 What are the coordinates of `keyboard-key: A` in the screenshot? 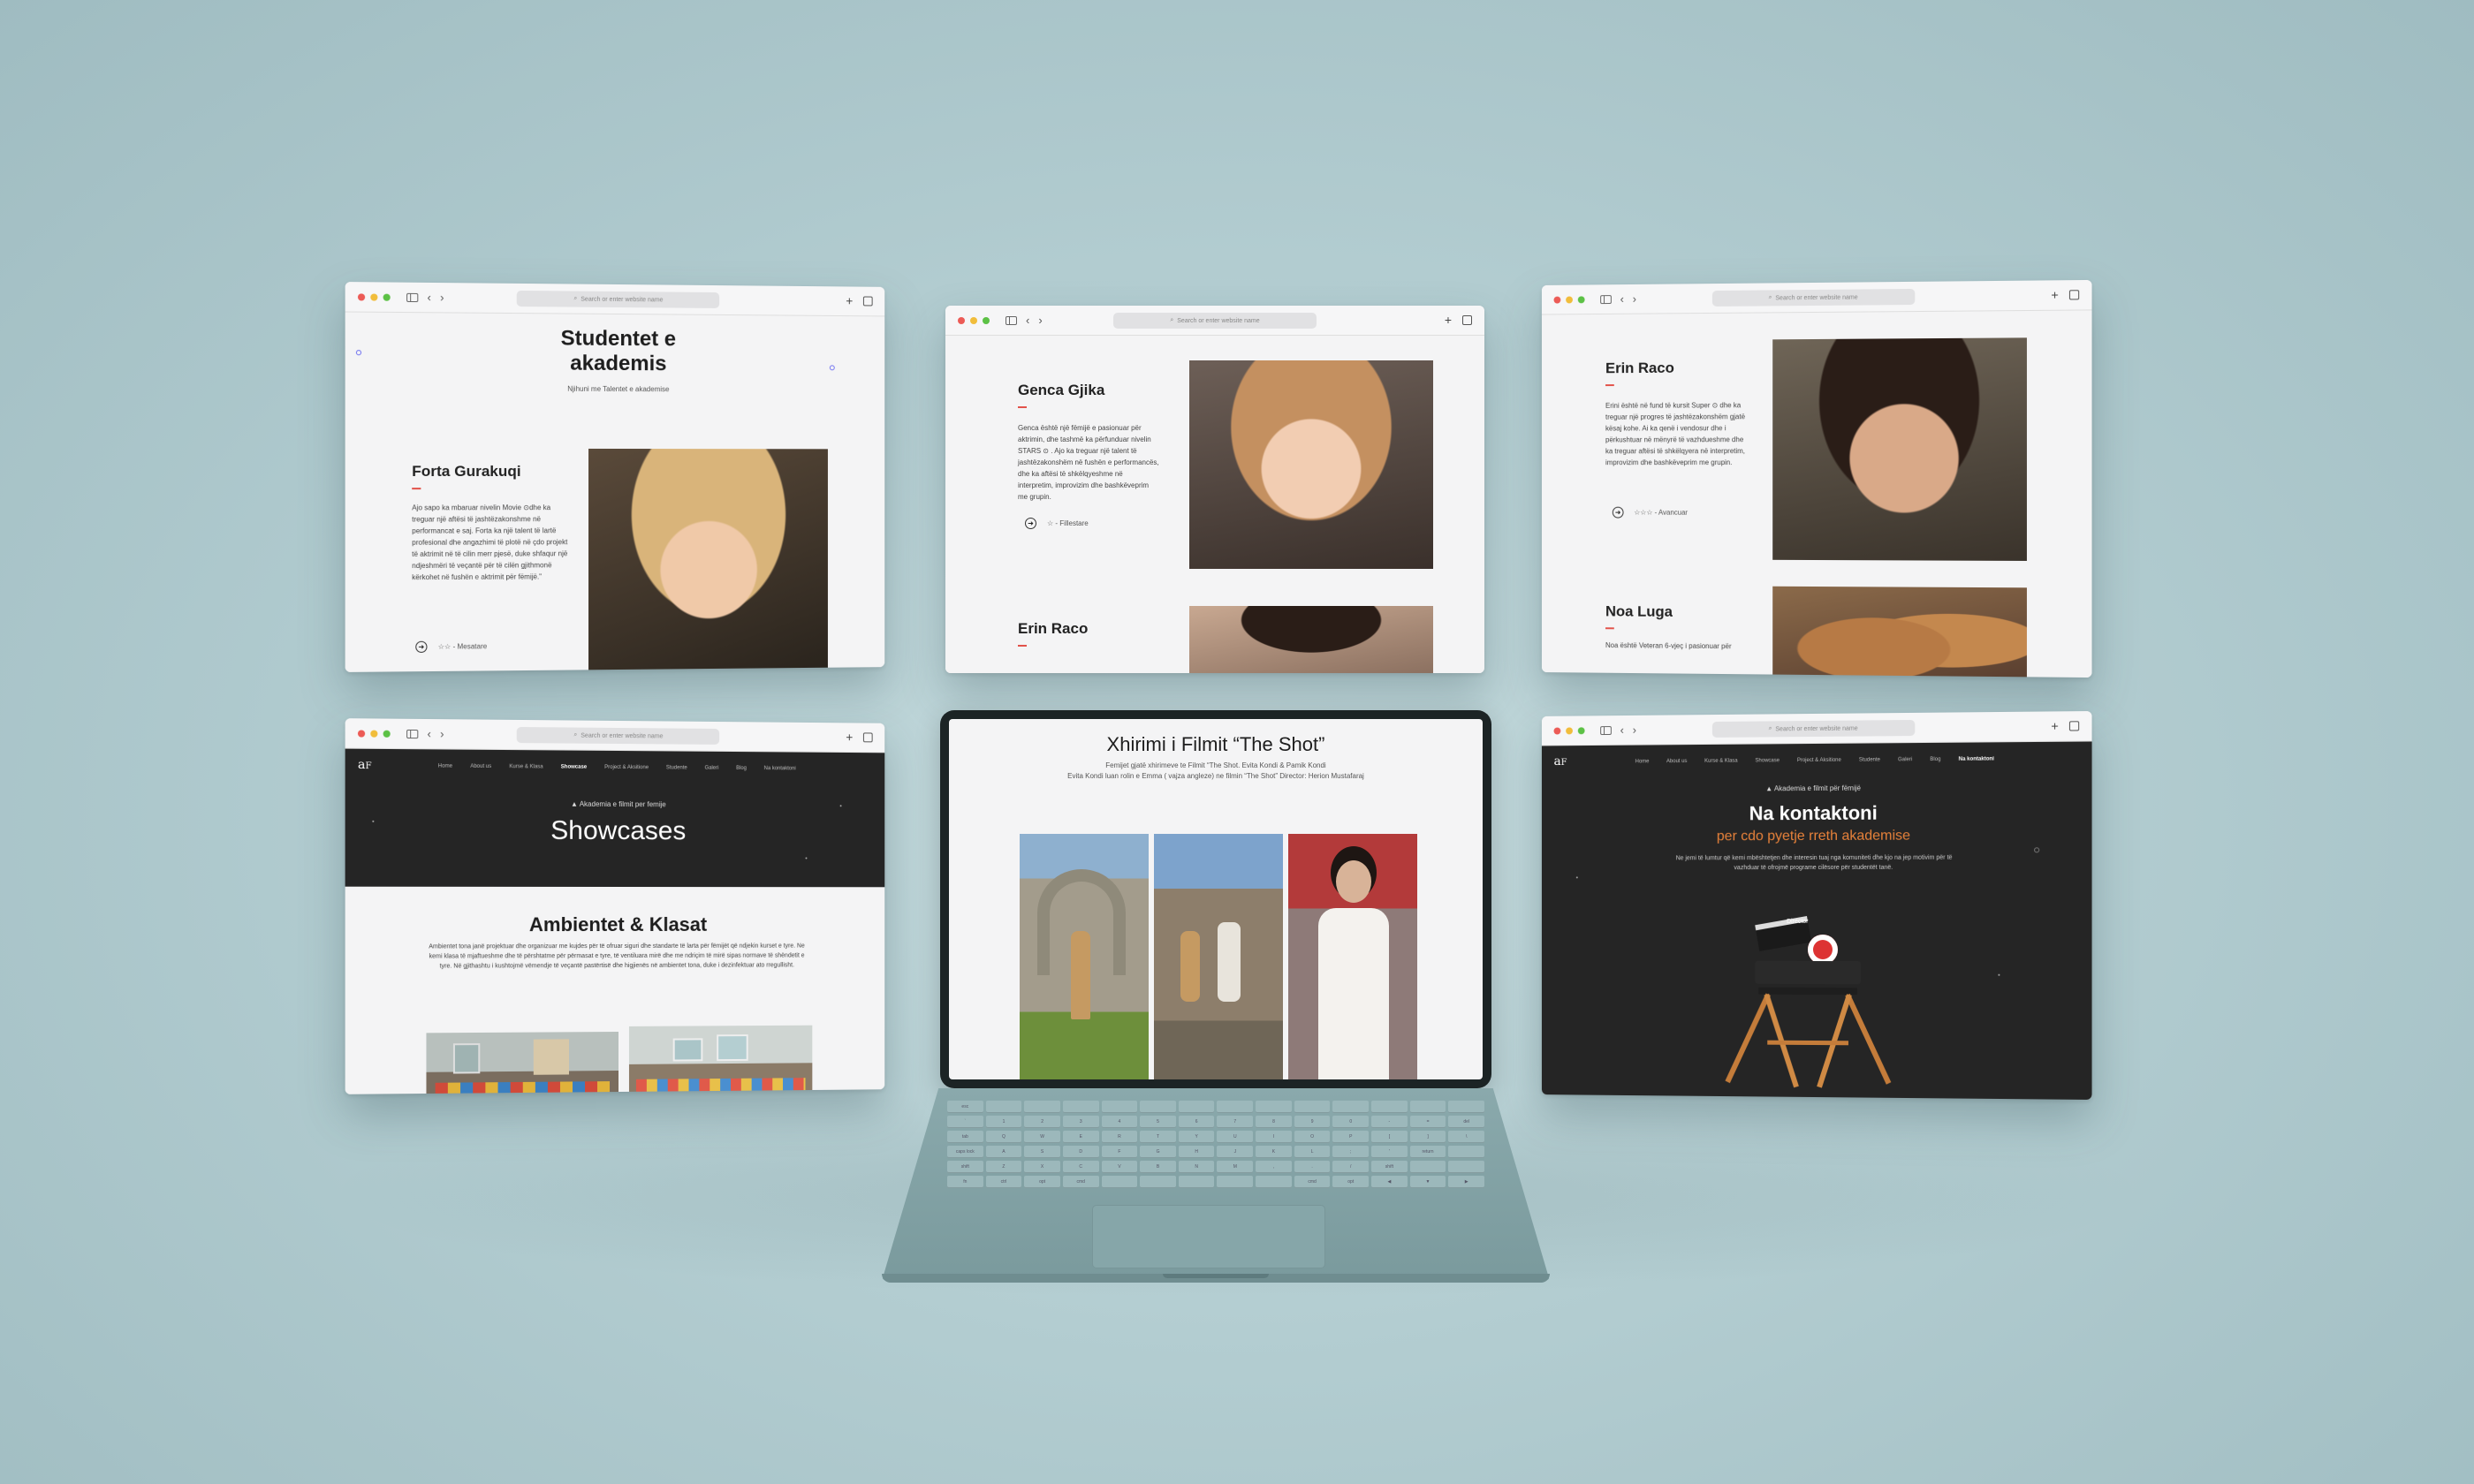 It's located at (1003, 1152).